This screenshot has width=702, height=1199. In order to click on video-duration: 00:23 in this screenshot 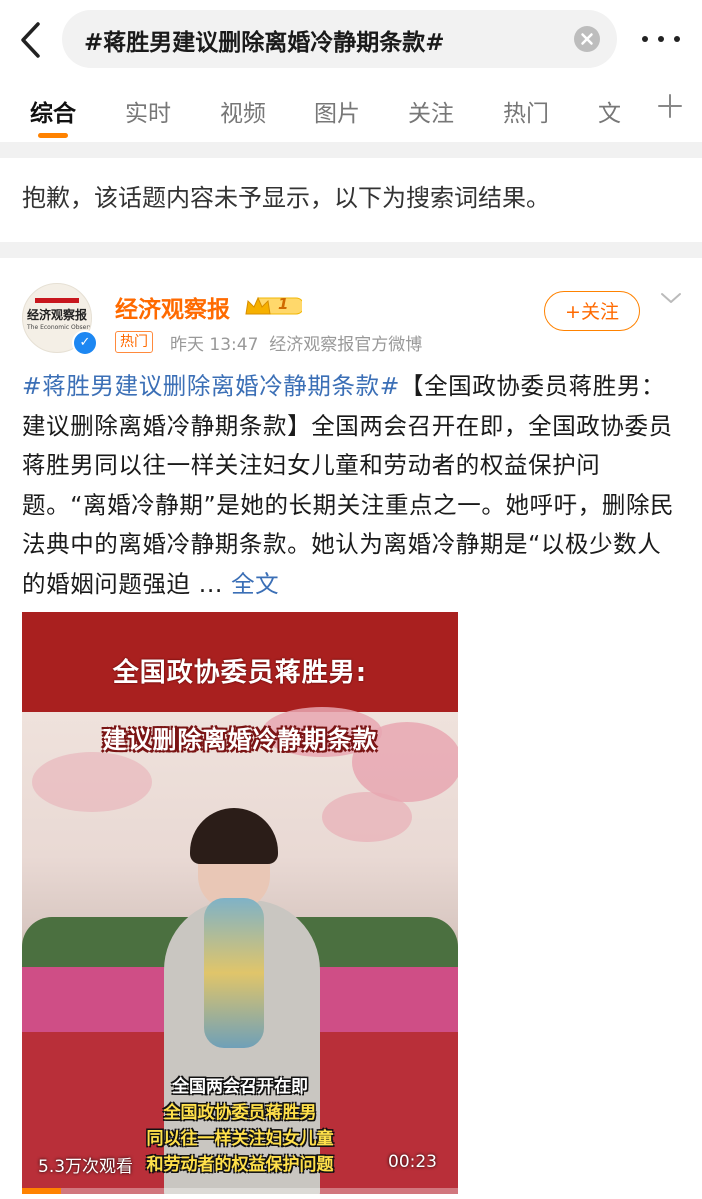, I will do `click(412, 1162)`.